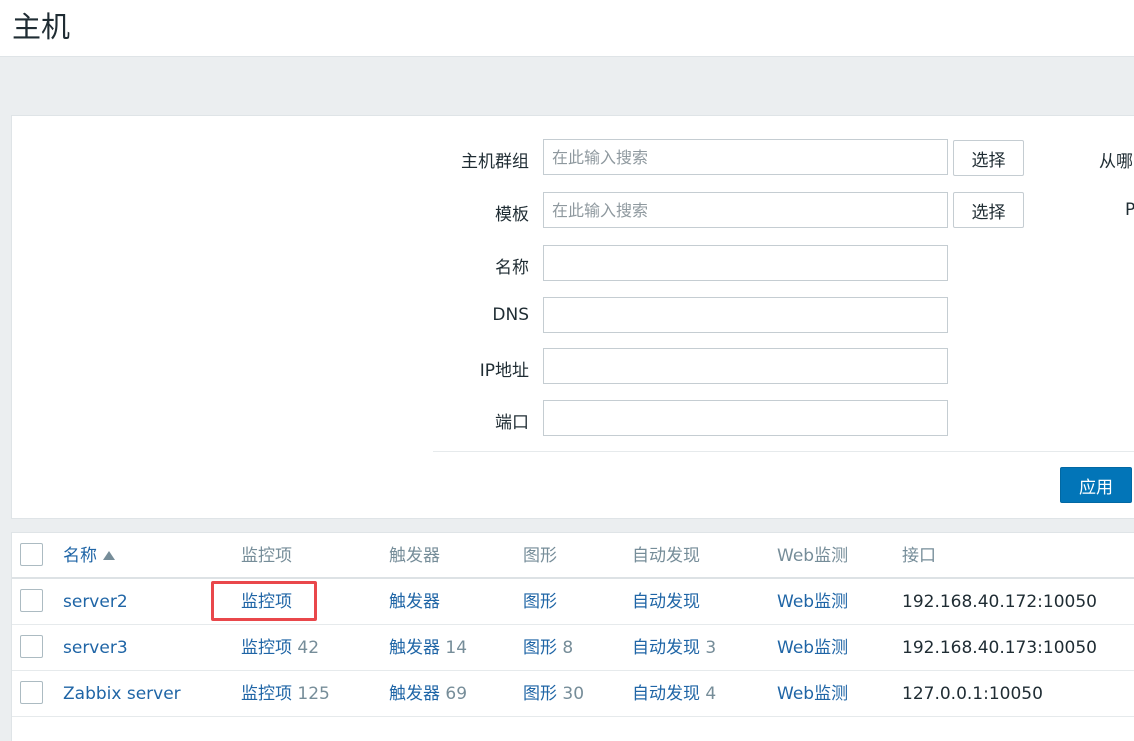 The image size is (1134, 741). I want to click on items-count: 125, so click(313, 694).